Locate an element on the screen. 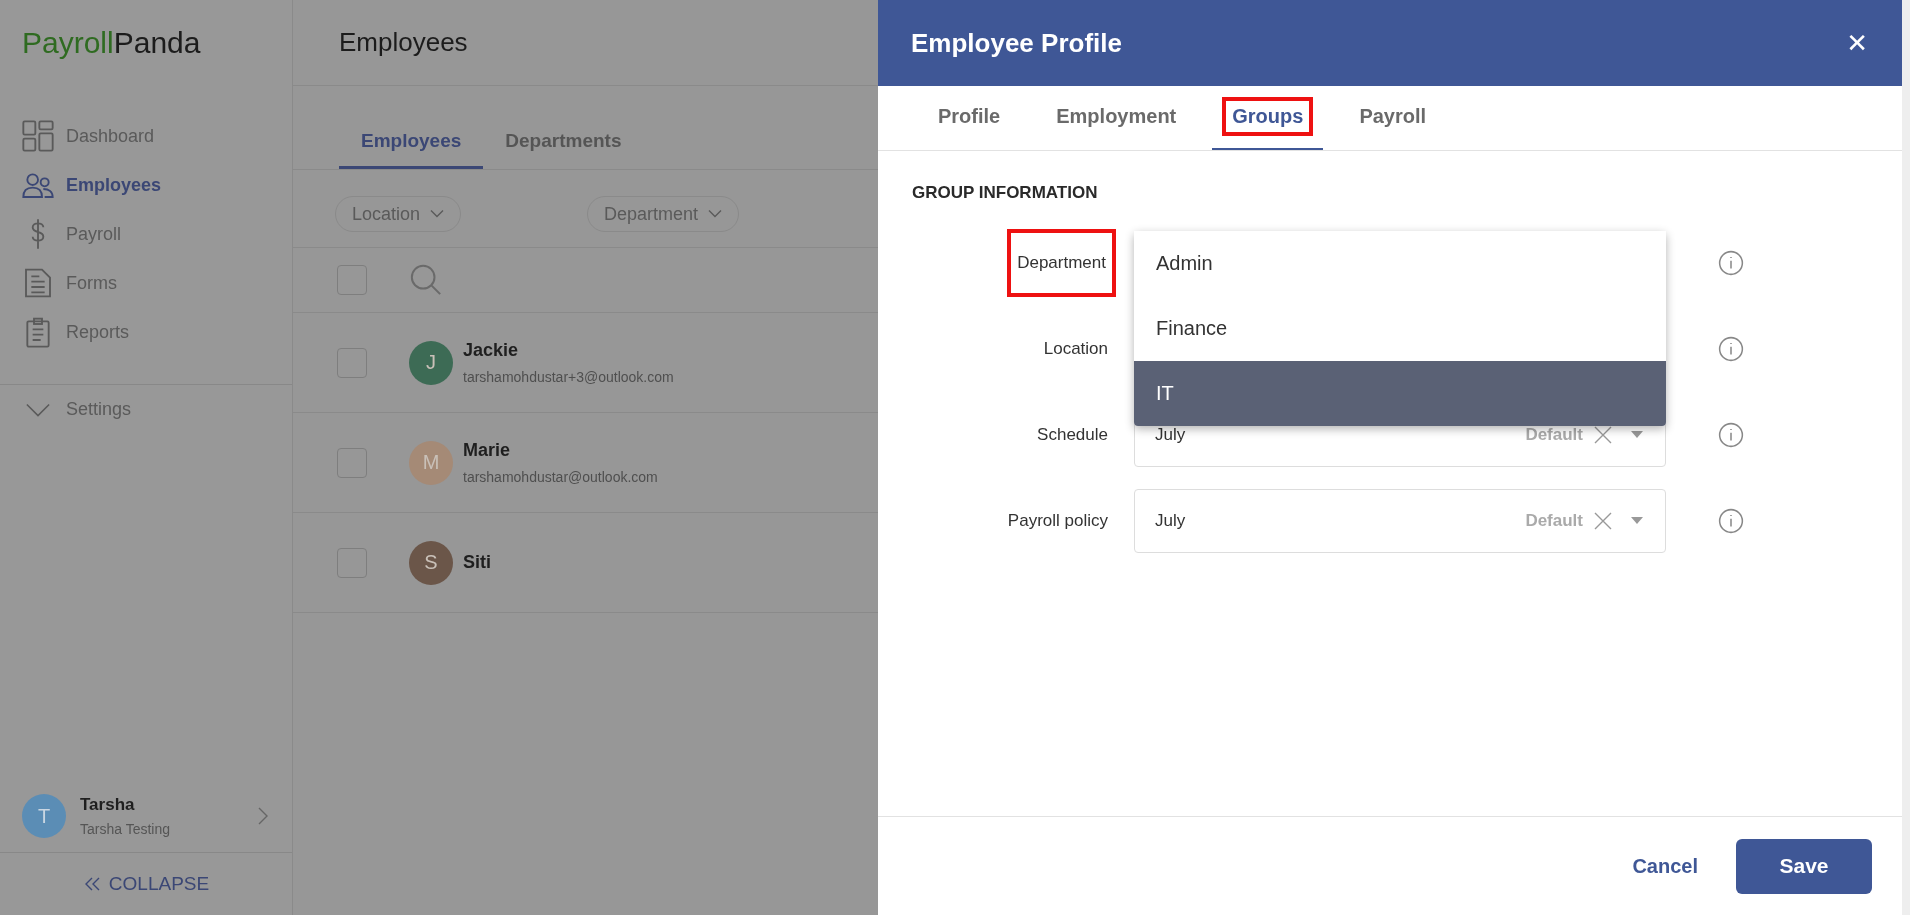 This screenshot has width=1910, height=915. field-label: Location is located at coordinates (1075, 349).